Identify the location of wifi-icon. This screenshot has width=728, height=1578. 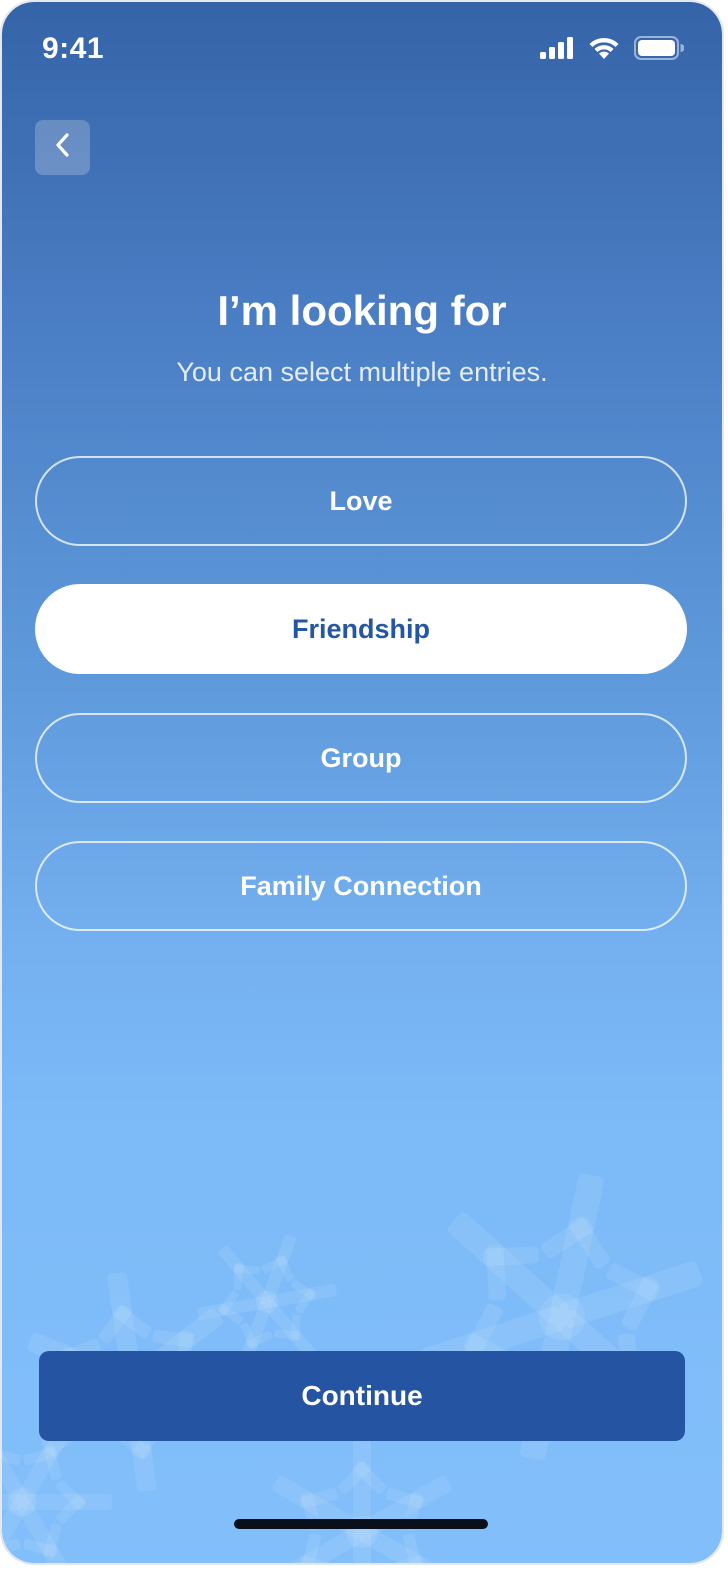
(604, 50).